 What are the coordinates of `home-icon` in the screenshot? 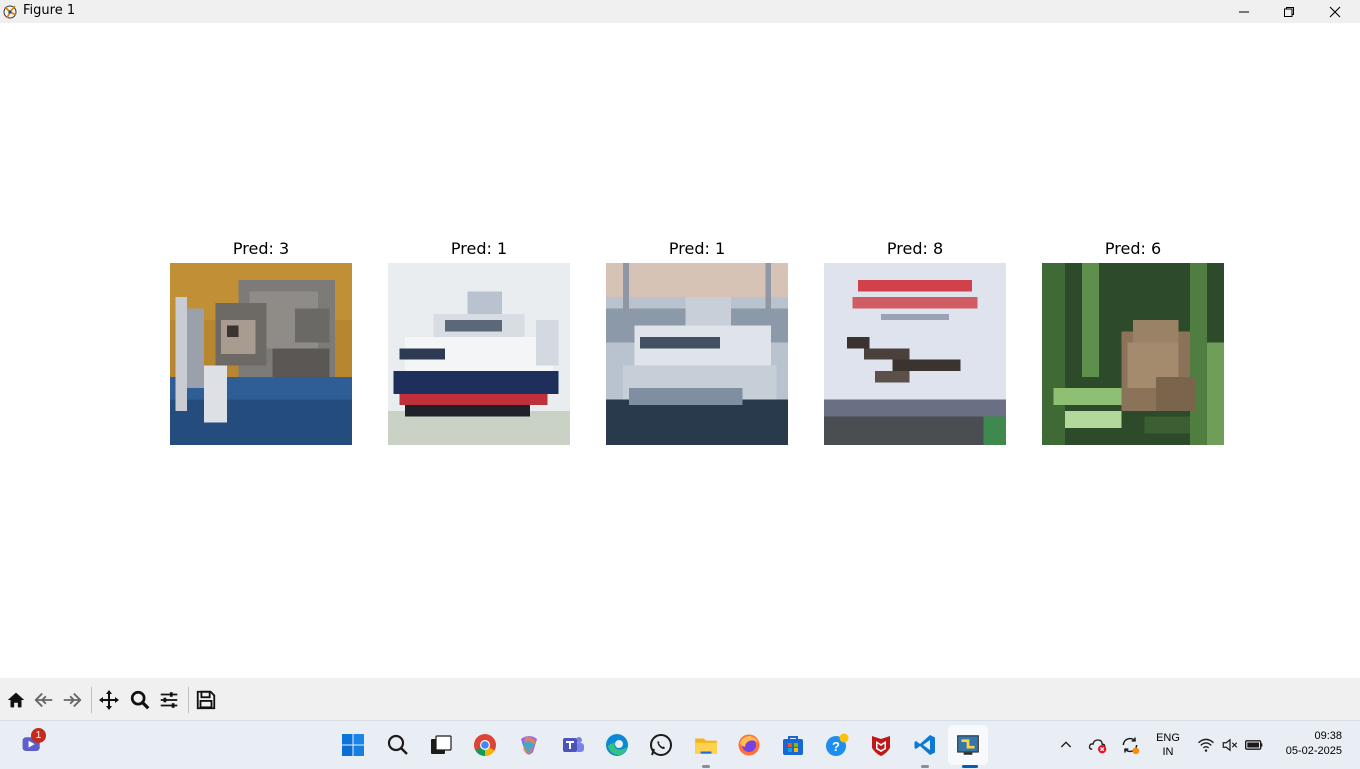 It's located at (16, 700).